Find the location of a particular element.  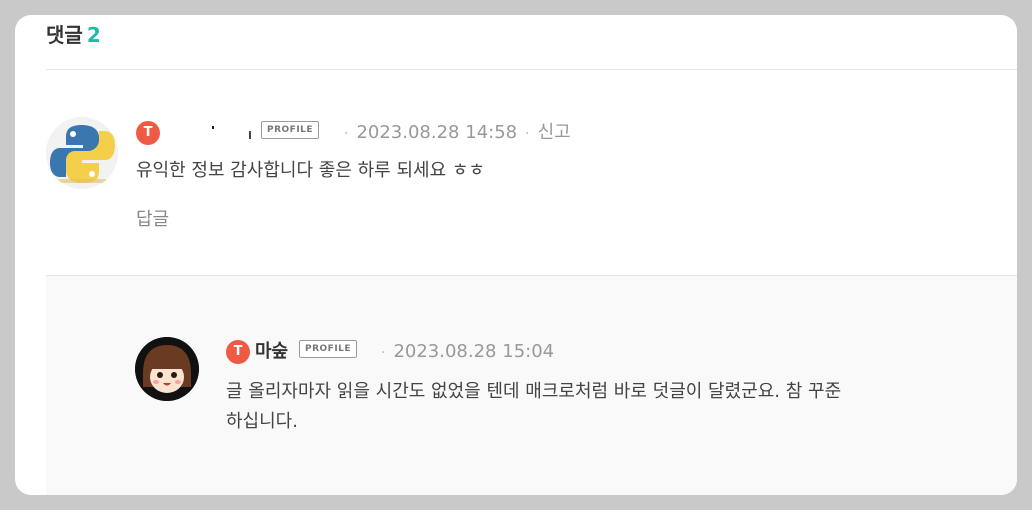

reply-meta: · 2023.08.28 15:04 is located at coordinates (463, 352).